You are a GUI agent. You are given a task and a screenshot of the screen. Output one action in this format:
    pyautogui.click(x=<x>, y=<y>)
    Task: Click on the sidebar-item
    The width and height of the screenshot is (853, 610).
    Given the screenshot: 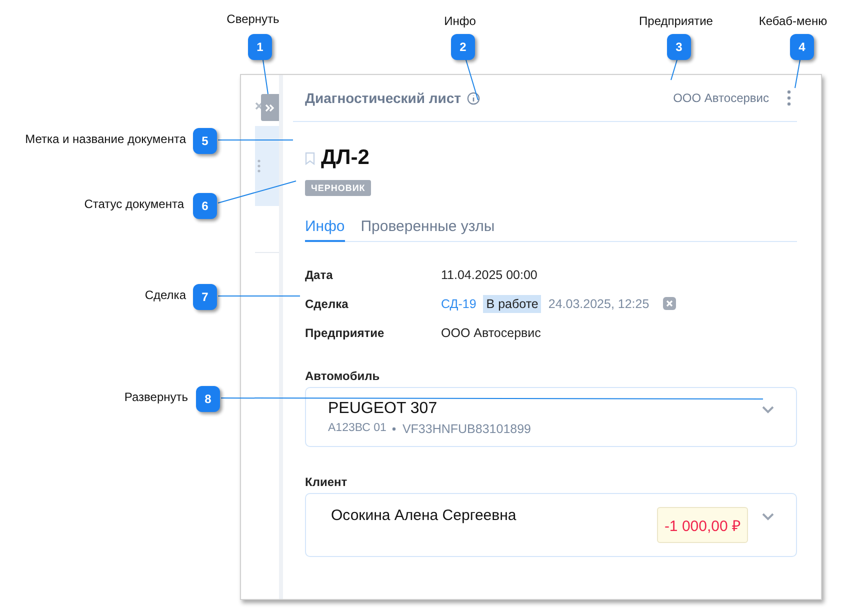 What is the action you would take?
    pyautogui.click(x=267, y=166)
    